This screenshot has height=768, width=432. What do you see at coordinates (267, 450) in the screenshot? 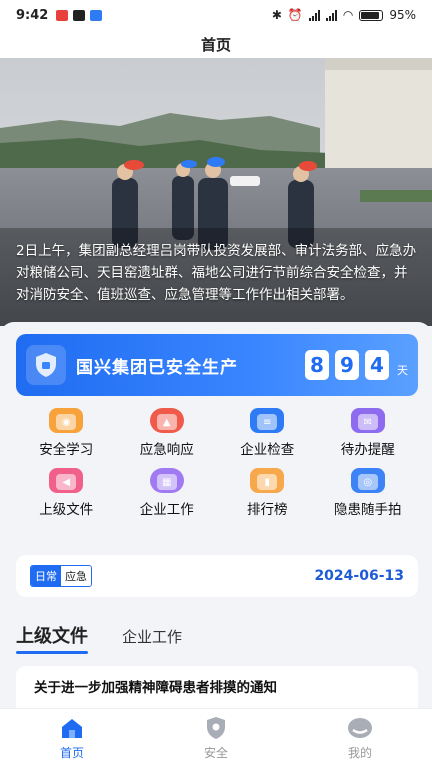
I see `grid-item-label: 企业检查` at bounding box center [267, 450].